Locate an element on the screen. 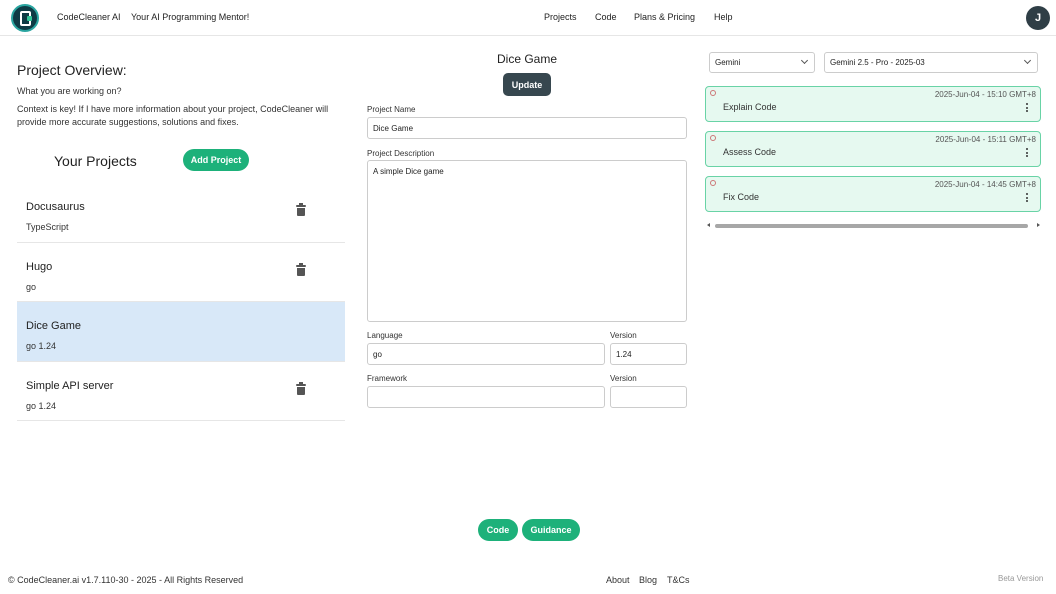 Image resolution: width=1056 pixels, height=594 pixels. nav-help: Help is located at coordinates (723, 17).